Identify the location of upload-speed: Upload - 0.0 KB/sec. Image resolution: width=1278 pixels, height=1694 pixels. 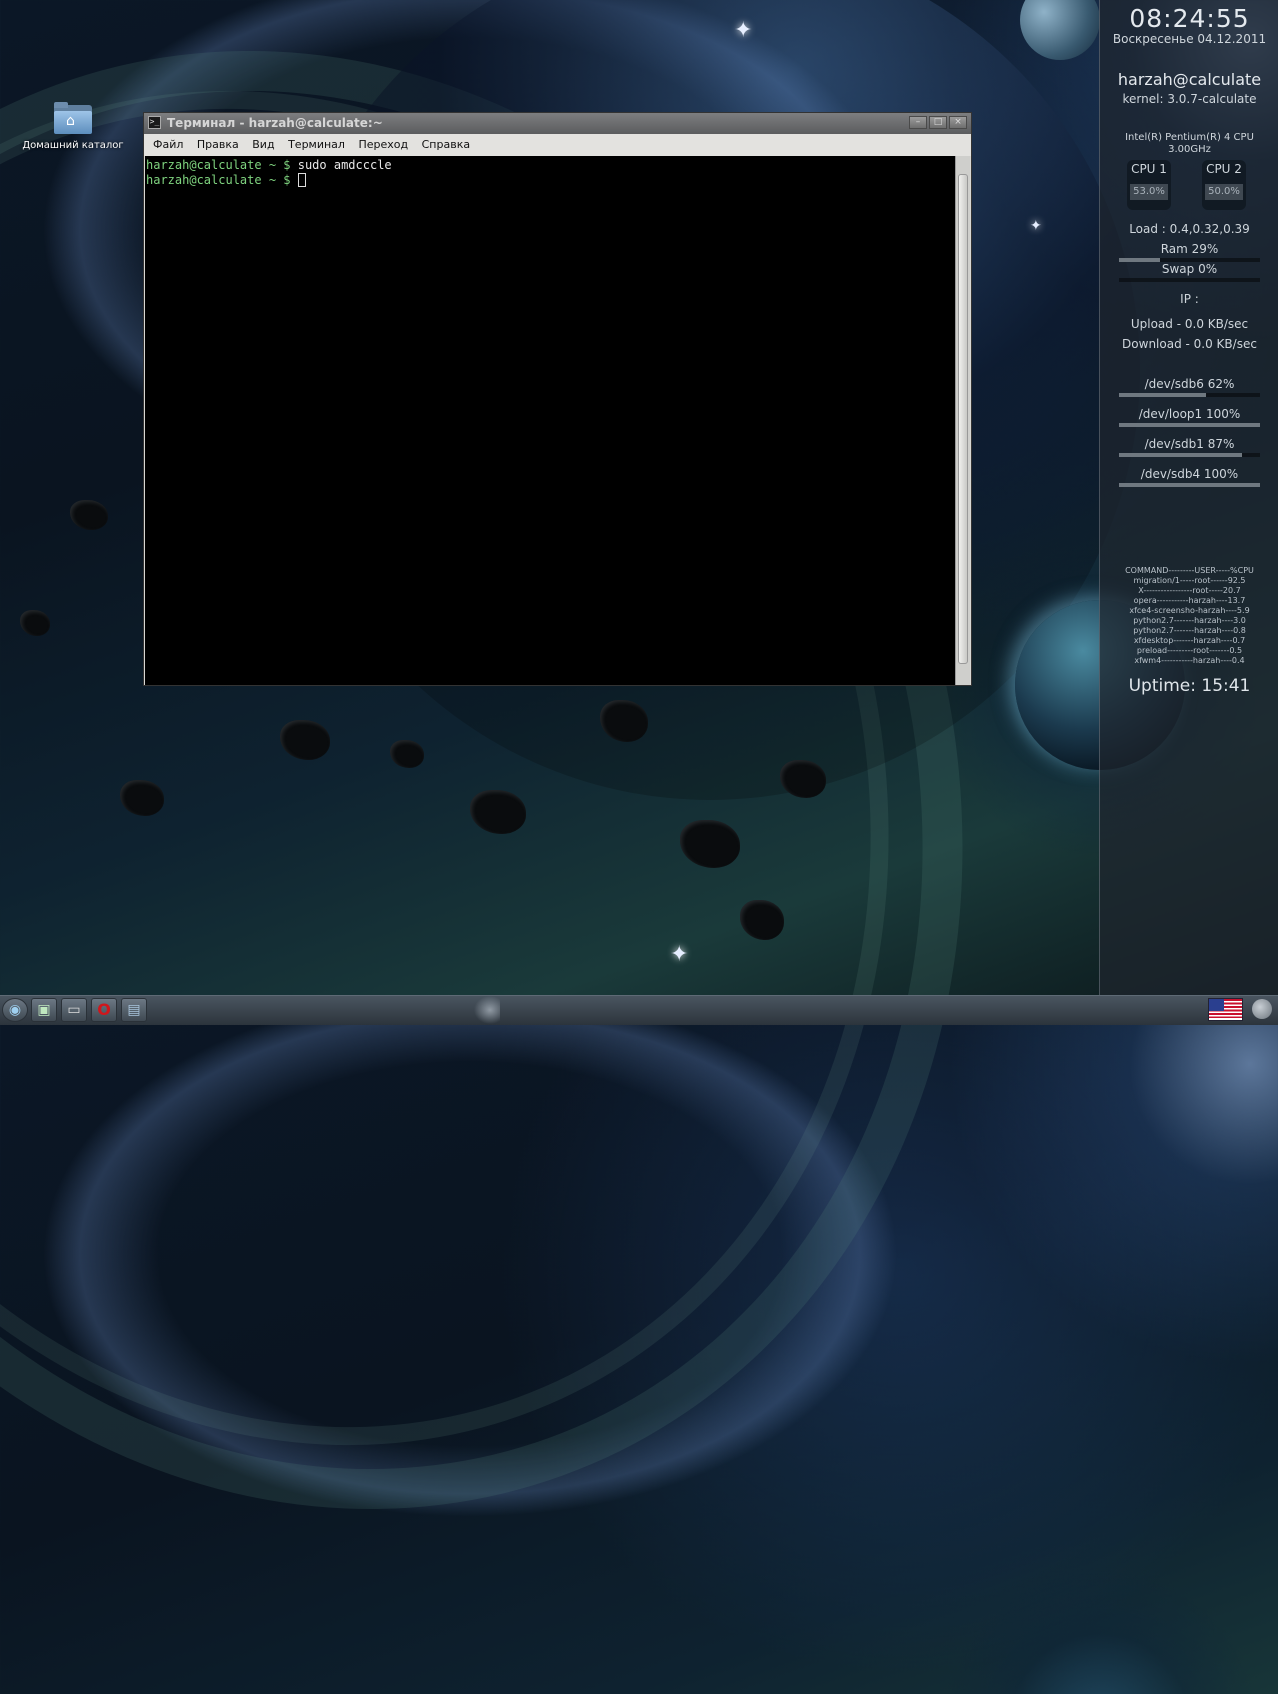
(1189, 324).